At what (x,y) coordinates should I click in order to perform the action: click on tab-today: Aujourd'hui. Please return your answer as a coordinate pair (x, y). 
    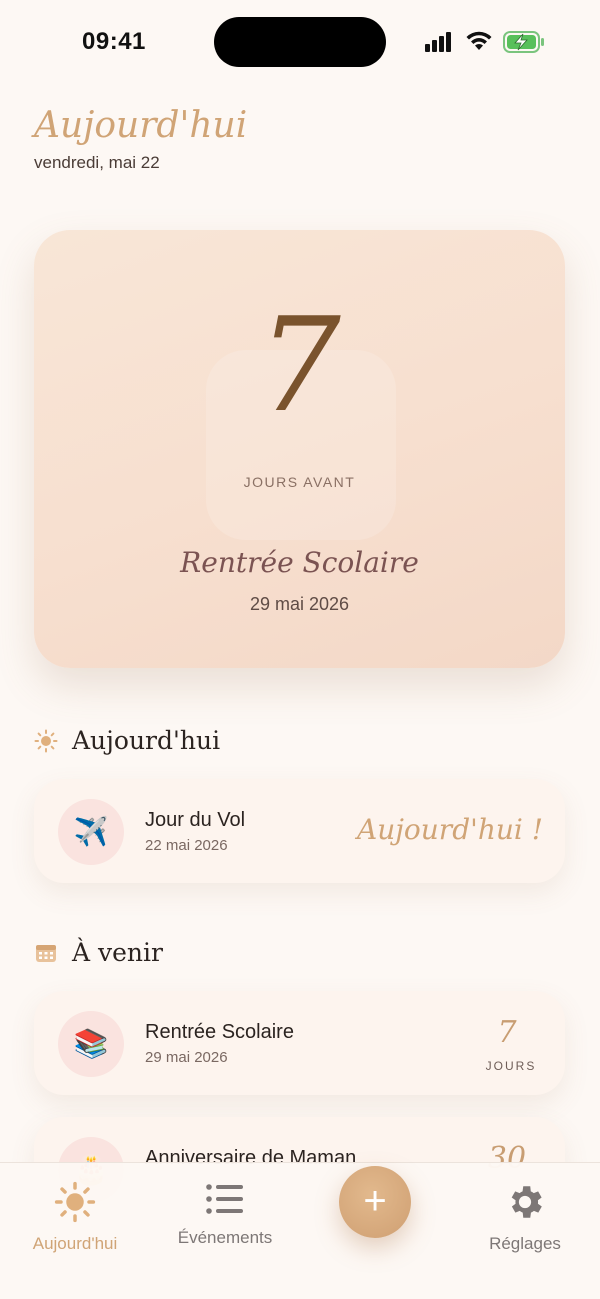
    Looking at the image, I should click on (75, 1217).